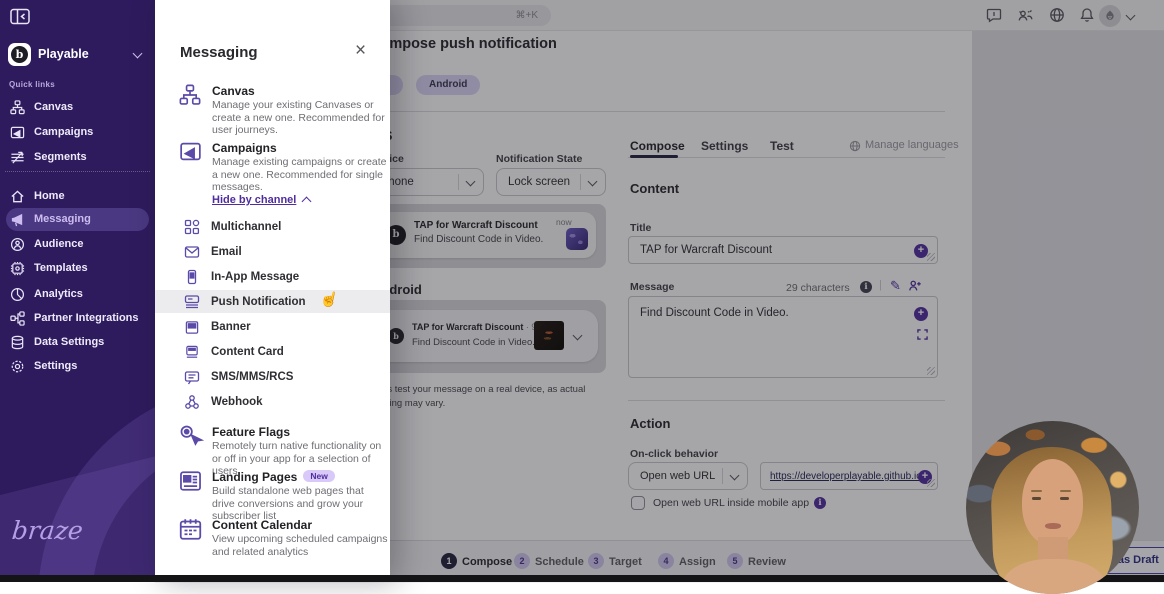 Image resolution: width=1164 pixels, height=594 pixels. I want to click on flyout-item-canvas: Canvas, so click(233, 91).